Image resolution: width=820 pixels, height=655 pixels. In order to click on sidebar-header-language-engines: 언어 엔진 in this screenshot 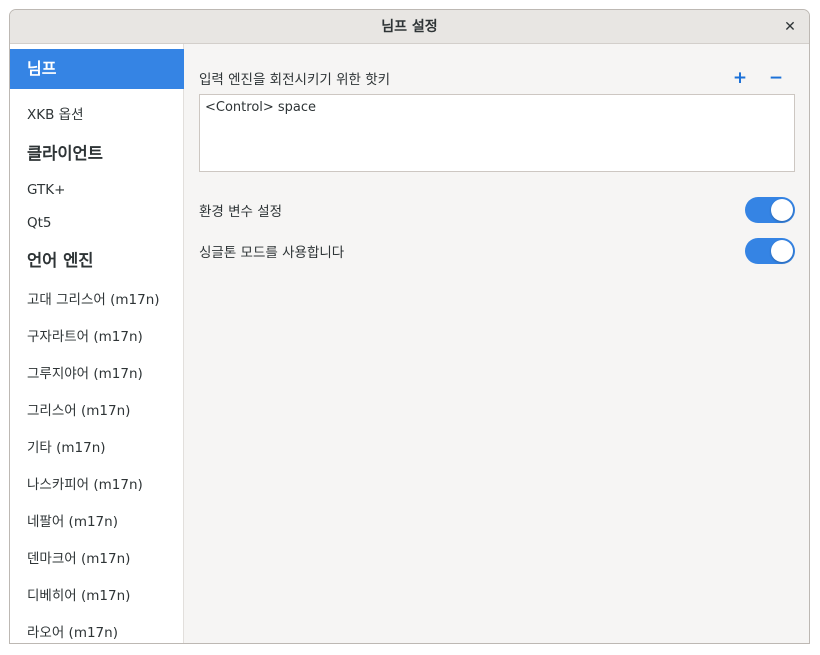, I will do `click(97, 261)`.